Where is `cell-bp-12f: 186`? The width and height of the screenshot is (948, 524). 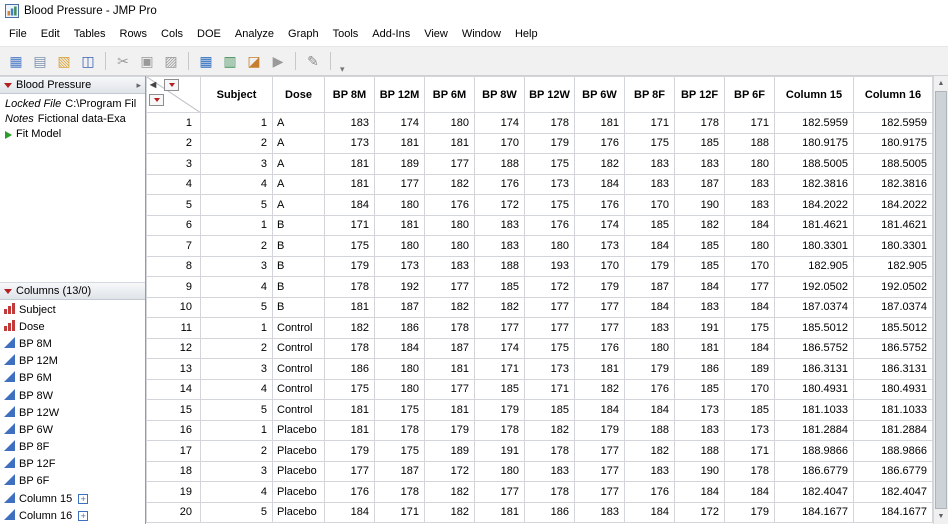 cell-bp-12f: 186 is located at coordinates (699, 369).